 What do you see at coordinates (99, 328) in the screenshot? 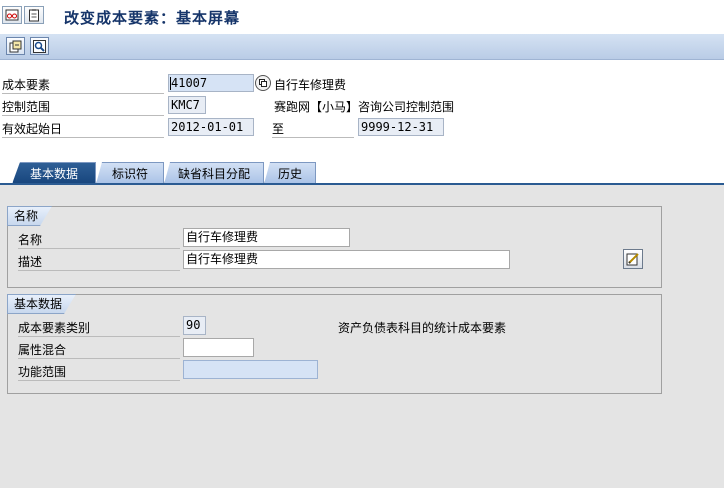
I see `cost-element-category-label: 成本要素类别` at bounding box center [99, 328].